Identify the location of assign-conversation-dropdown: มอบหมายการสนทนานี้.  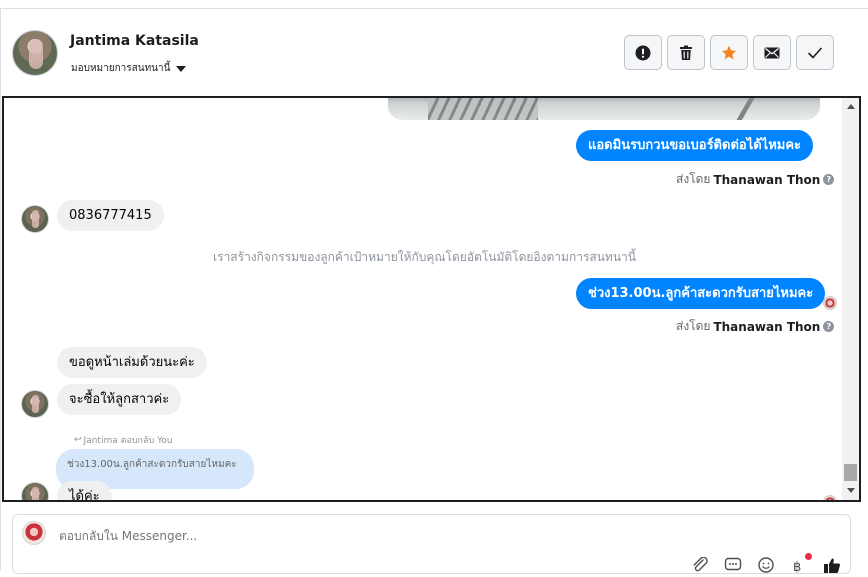
(129, 68).